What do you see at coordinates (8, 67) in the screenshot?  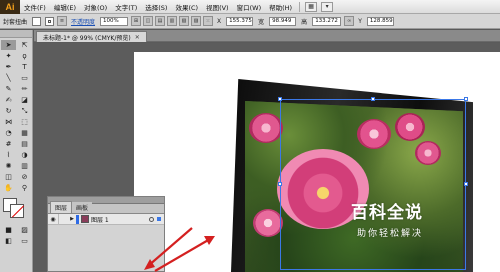 I see `pen-tool-icon: ✒` at bounding box center [8, 67].